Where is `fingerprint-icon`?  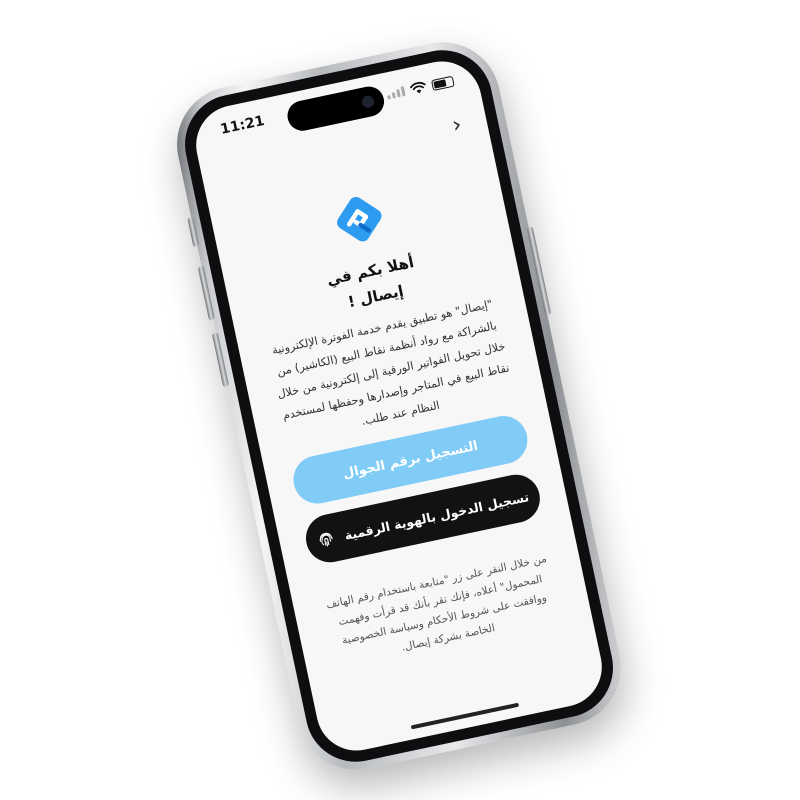
fingerprint-icon is located at coordinates (326, 539).